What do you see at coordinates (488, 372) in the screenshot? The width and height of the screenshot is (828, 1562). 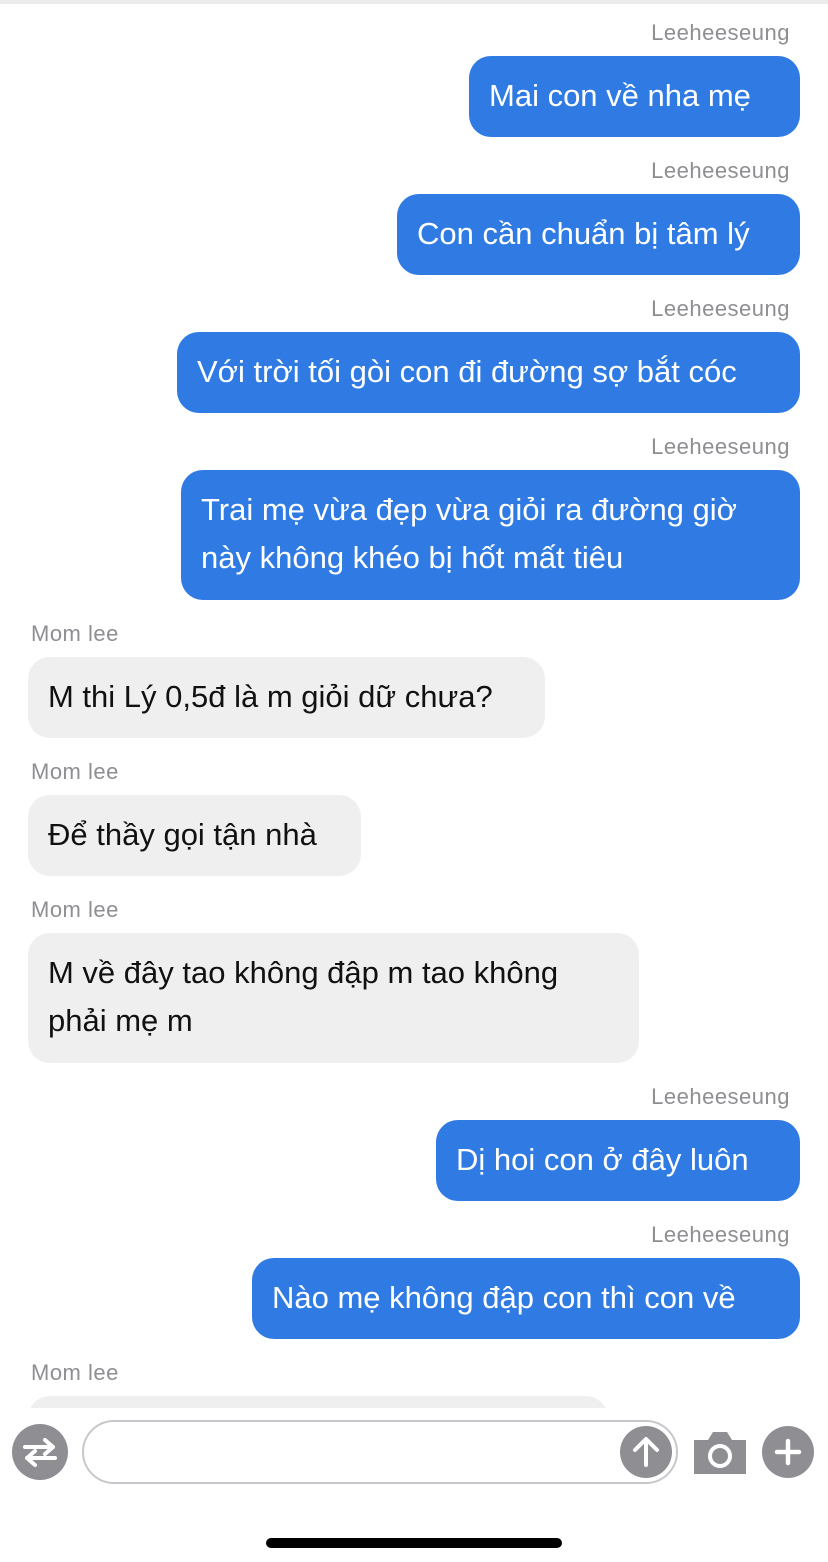 I see `outgoing-message: Với trời tối gòi con đi đường sợ bắt cóc` at bounding box center [488, 372].